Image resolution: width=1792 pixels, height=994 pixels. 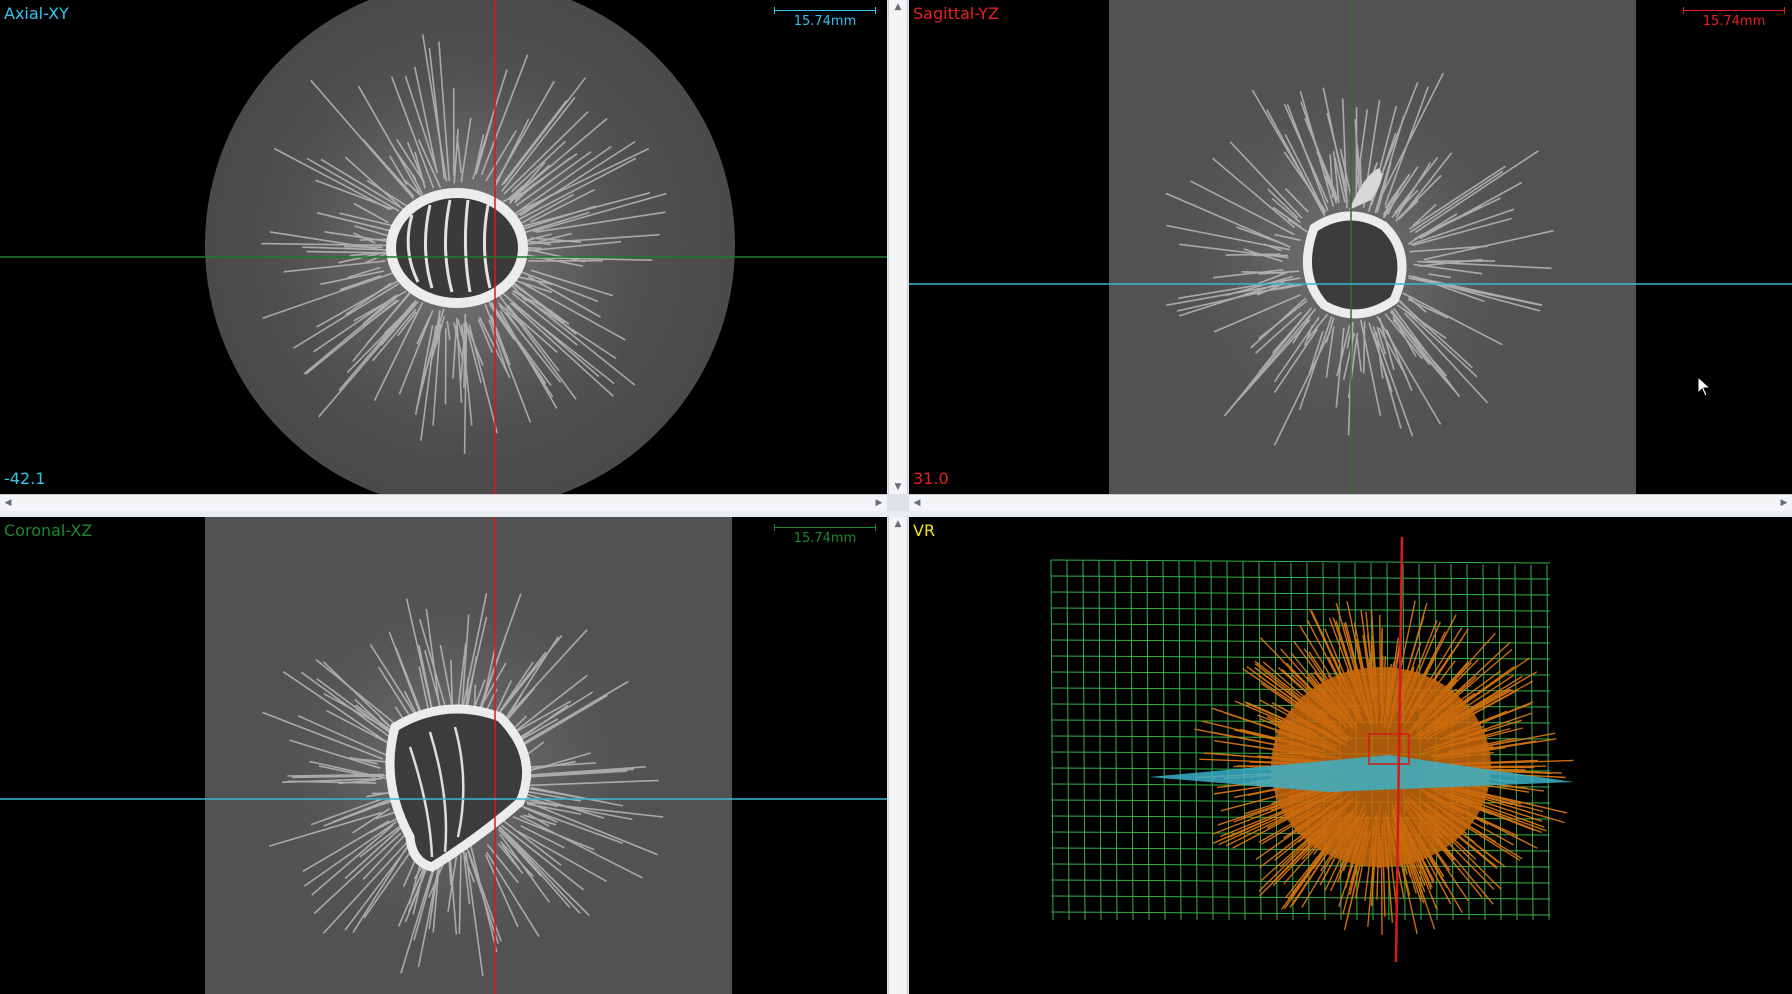 I want to click on viewport-title: Coronal-XZ, so click(x=48, y=530).